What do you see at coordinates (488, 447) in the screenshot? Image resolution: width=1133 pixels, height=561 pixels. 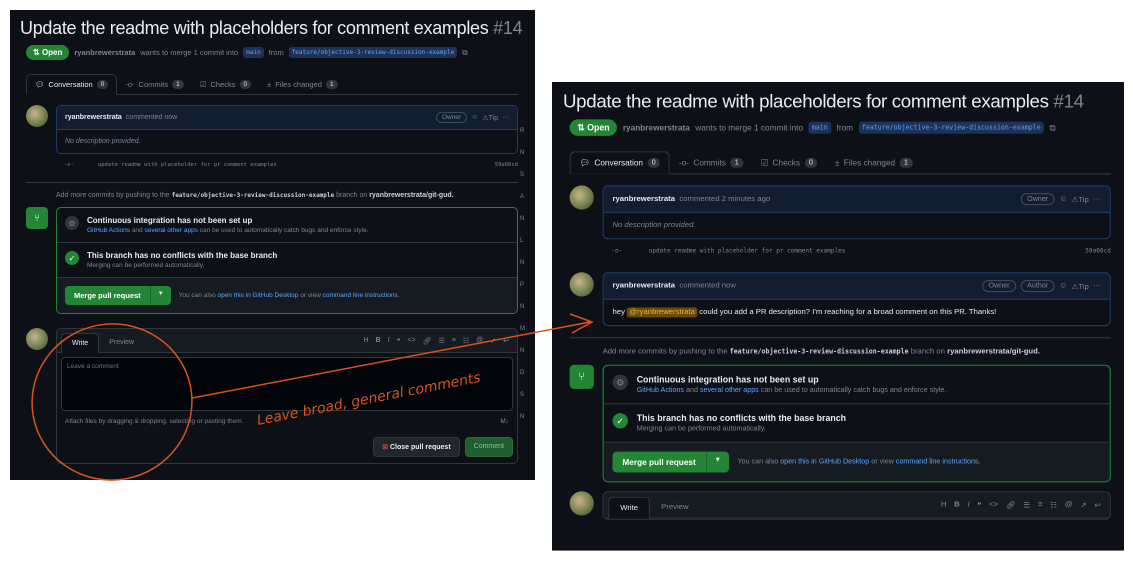 I see `comment-button: Comment` at bounding box center [488, 447].